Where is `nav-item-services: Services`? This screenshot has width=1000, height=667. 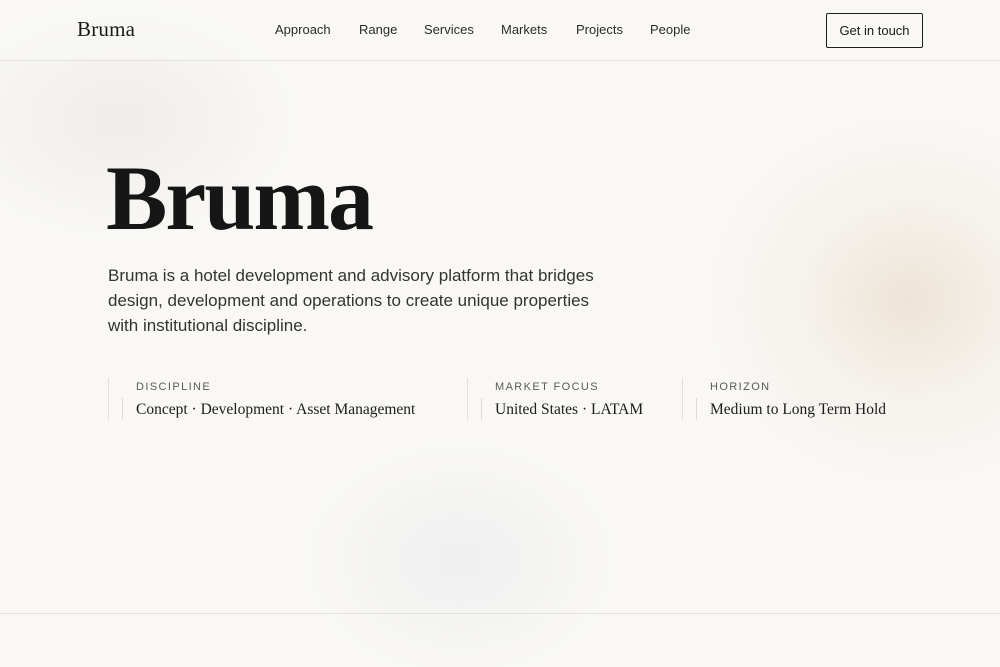 nav-item-services: Services is located at coordinates (449, 29).